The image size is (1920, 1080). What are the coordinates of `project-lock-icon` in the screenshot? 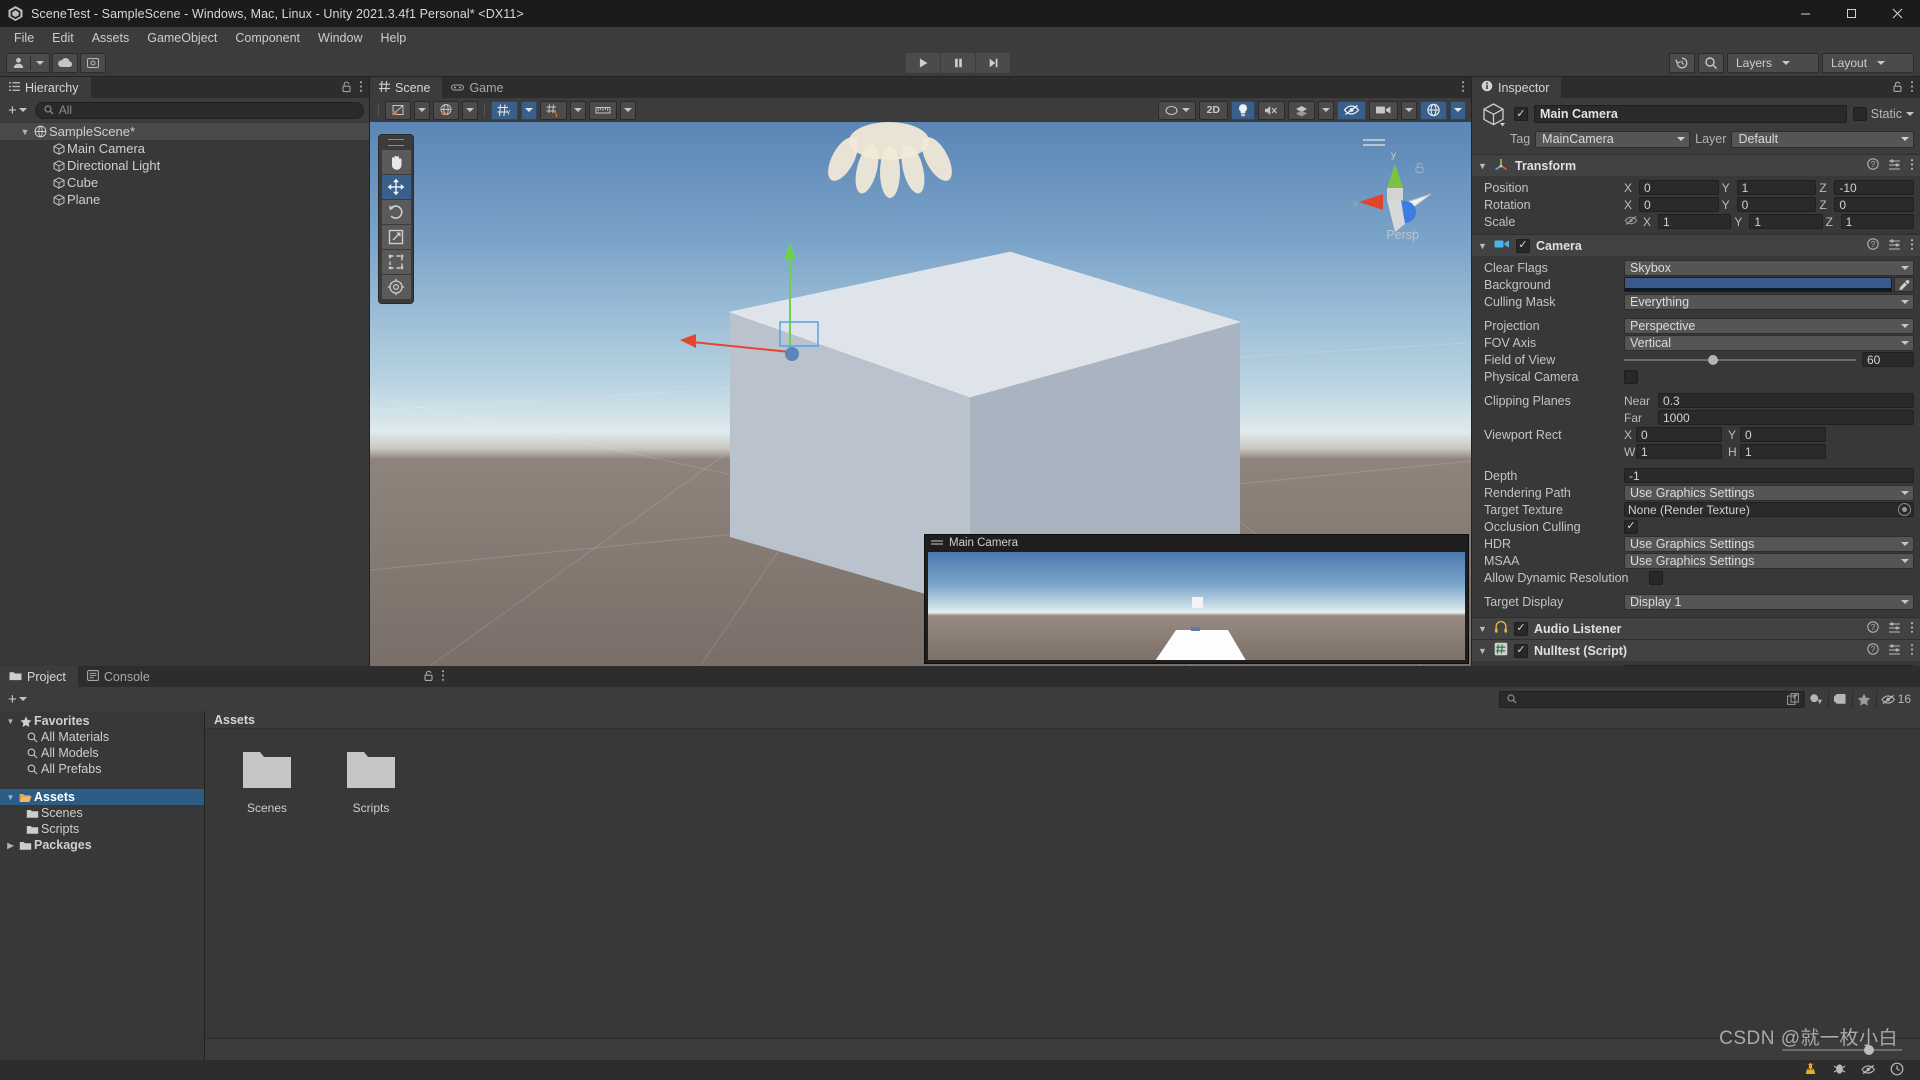 It's located at (428, 677).